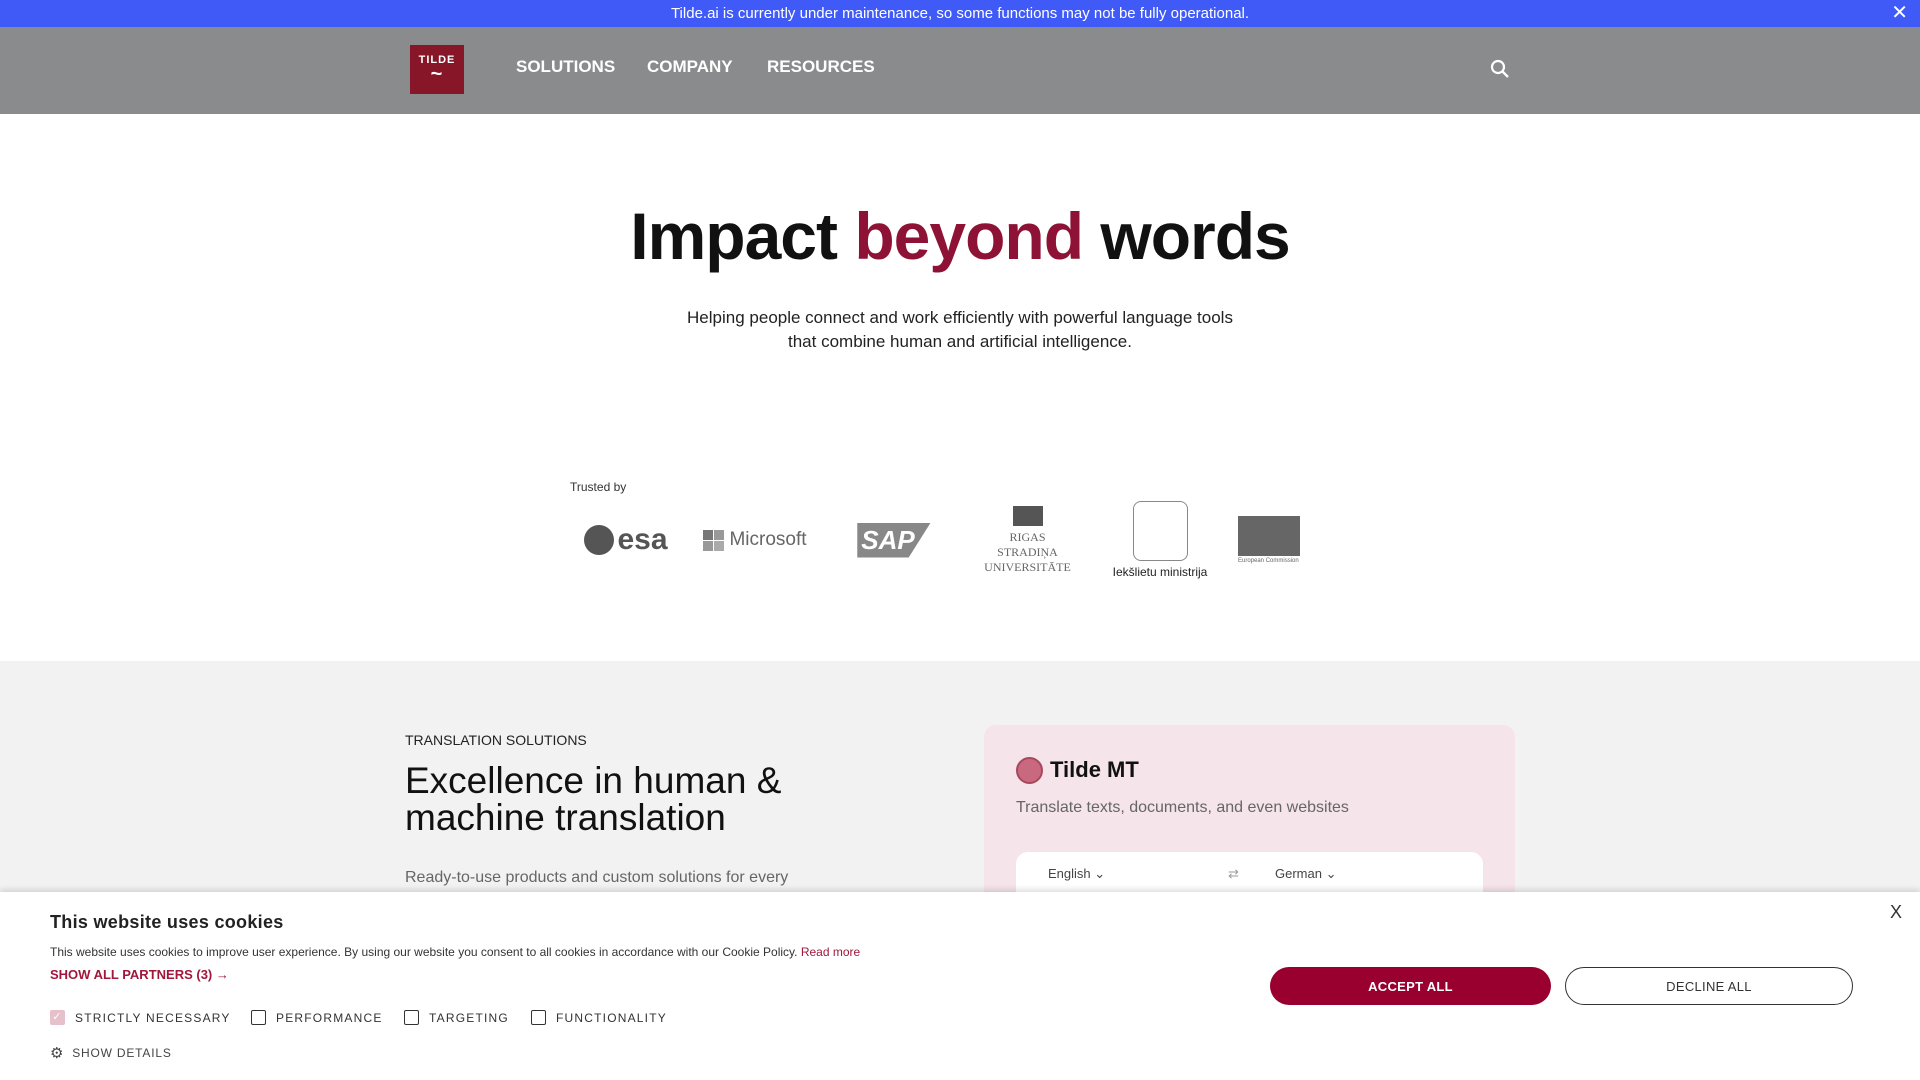  What do you see at coordinates (690, 67) in the screenshot?
I see `nav-company: COMPANY` at bounding box center [690, 67].